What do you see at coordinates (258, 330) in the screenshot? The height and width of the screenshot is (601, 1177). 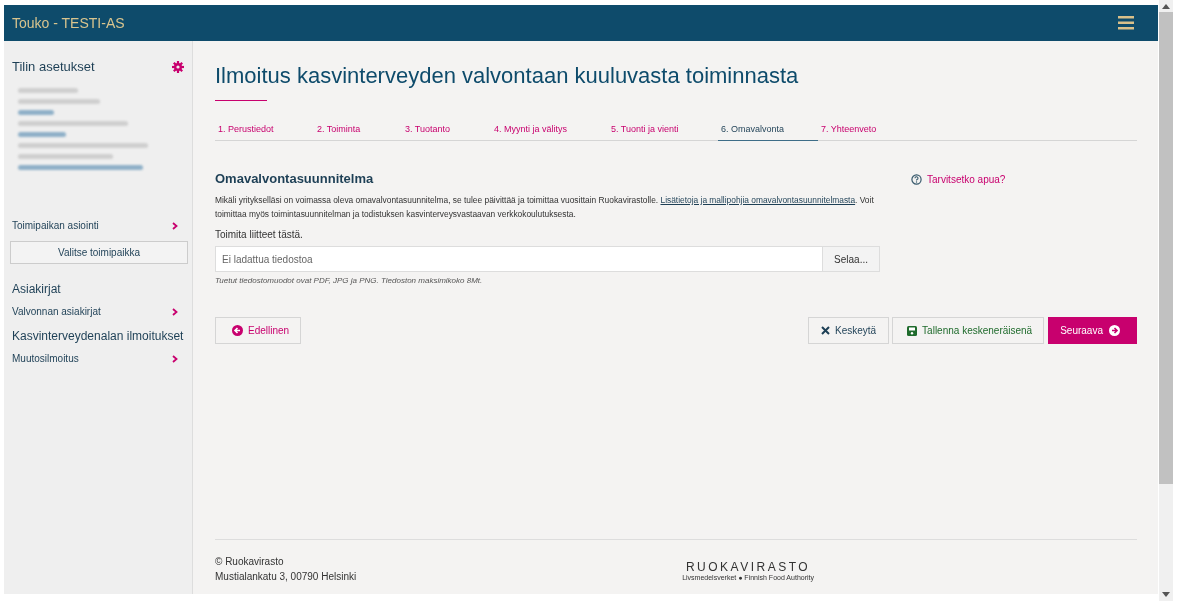 I see `previous-button: Edellinen` at bounding box center [258, 330].